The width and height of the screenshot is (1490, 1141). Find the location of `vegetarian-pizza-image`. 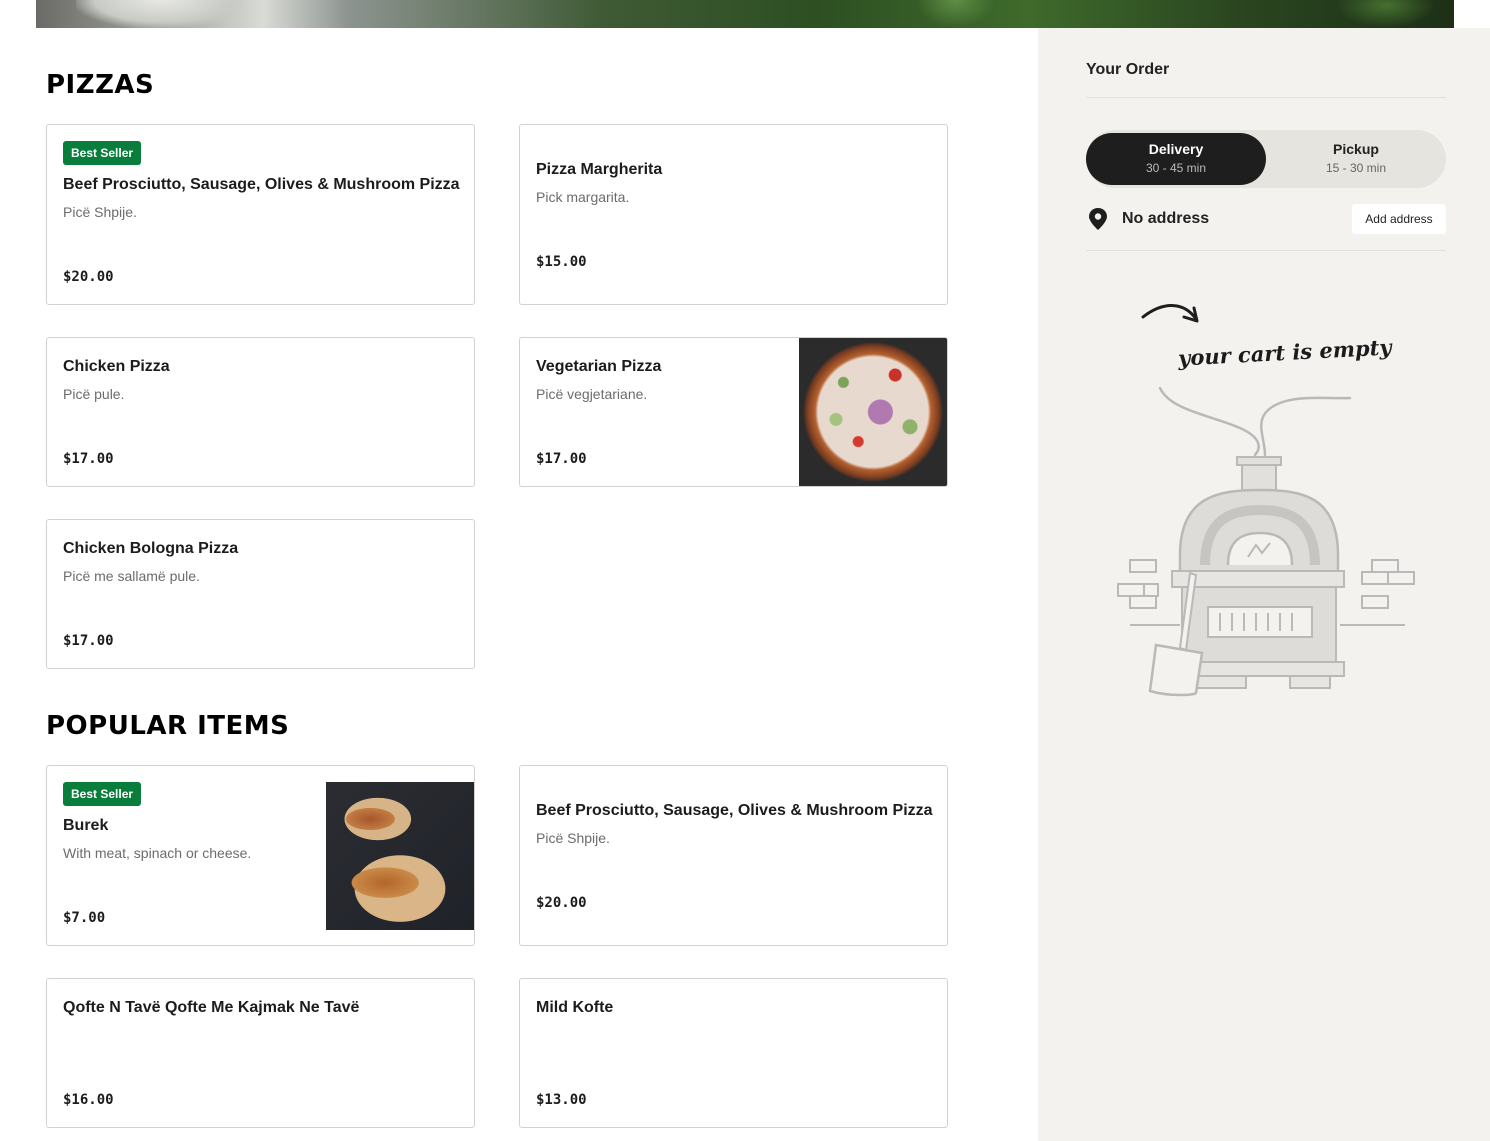

vegetarian-pizza-image is located at coordinates (873, 412).